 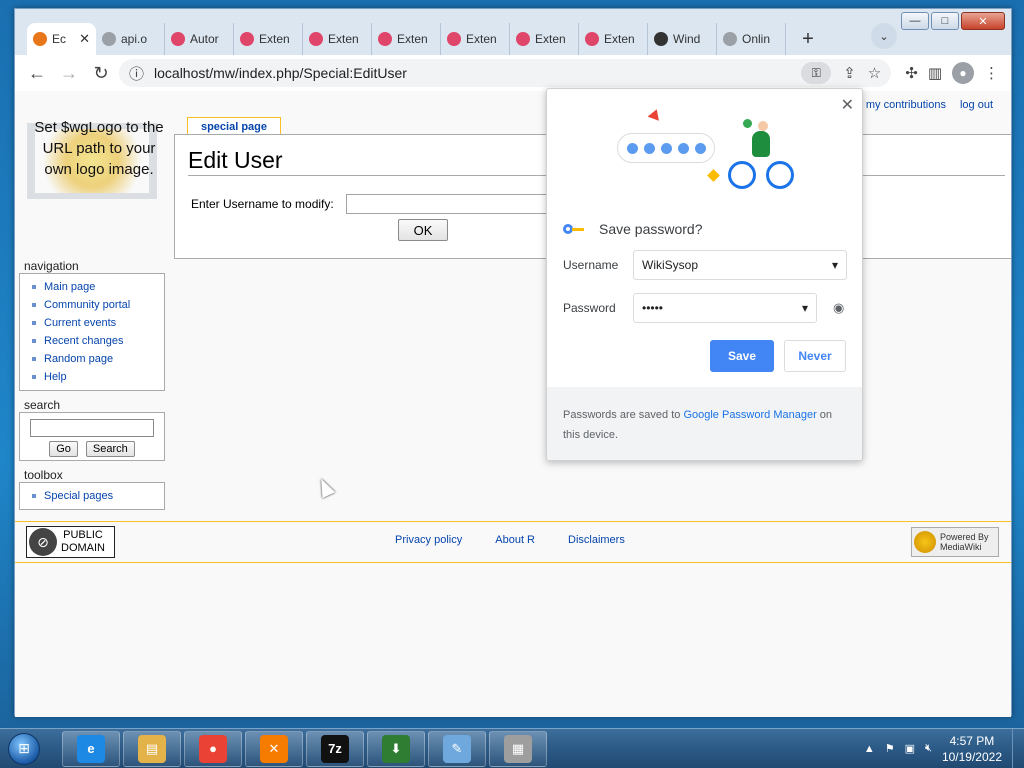 I want to click on taskbar-app-internet-download-manager: ⬇, so click(x=396, y=748).